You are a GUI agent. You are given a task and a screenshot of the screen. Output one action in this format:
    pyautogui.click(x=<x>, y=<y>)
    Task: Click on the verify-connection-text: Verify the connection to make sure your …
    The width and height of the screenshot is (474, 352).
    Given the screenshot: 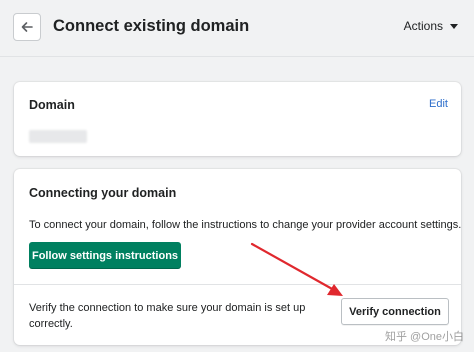 What is the action you would take?
    pyautogui.click(x=167, y=316)
    